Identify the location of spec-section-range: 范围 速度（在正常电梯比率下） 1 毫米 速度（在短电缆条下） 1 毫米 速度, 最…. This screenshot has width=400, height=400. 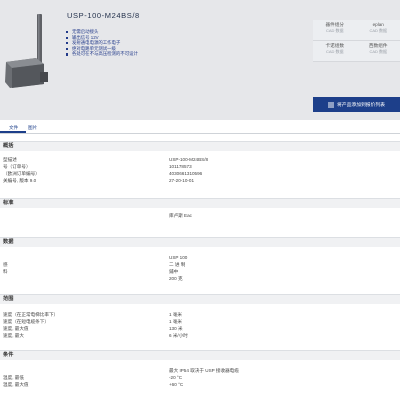
(200, 316).